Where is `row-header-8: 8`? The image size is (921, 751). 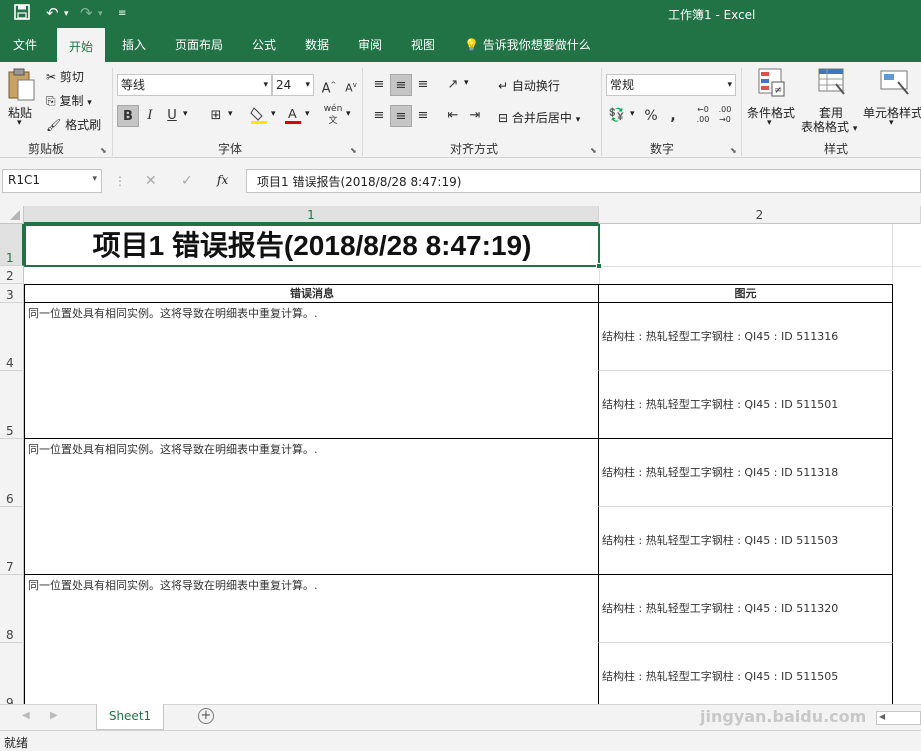
row-header-8: 8 is located at coordinates (12, 609).